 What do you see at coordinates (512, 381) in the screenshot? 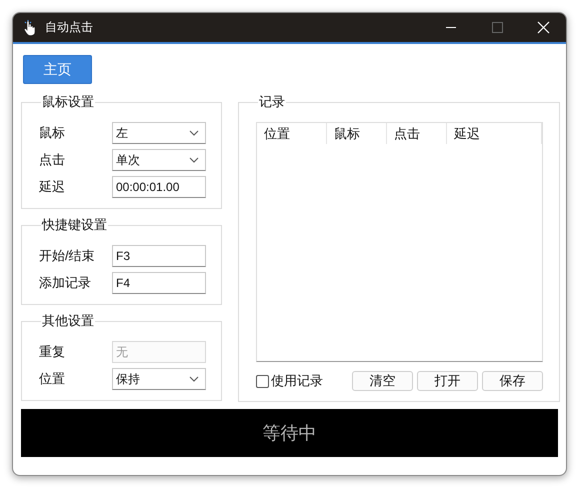
I see `record-button: 保存` at bounding box center [512, 381].